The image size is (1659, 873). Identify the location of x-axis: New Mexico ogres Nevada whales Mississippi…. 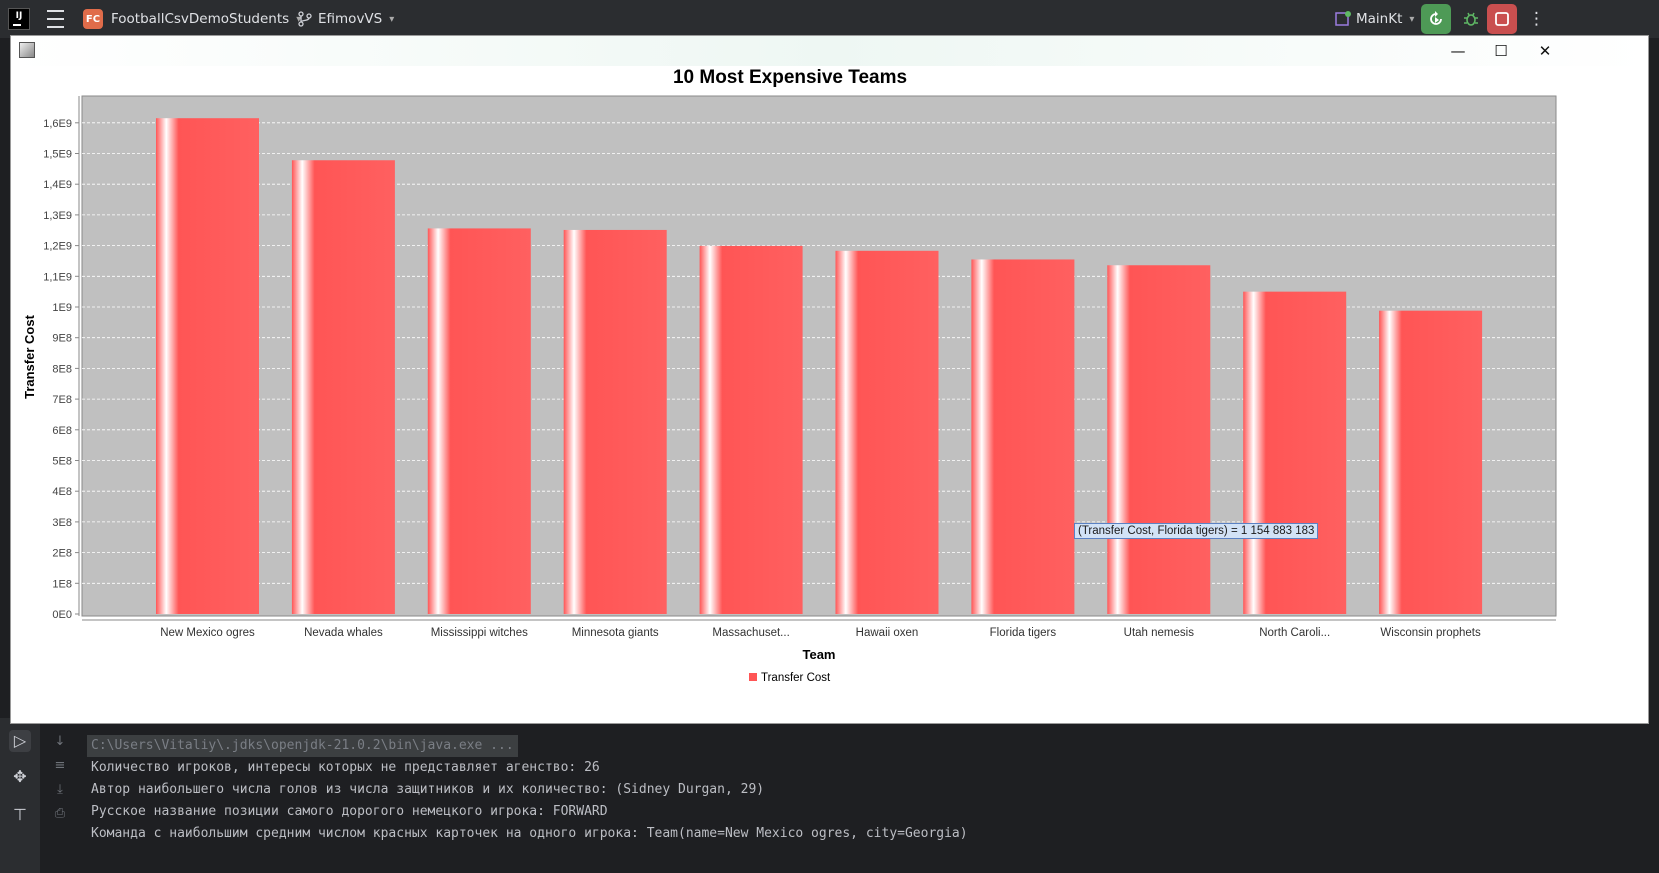
(819, 629).